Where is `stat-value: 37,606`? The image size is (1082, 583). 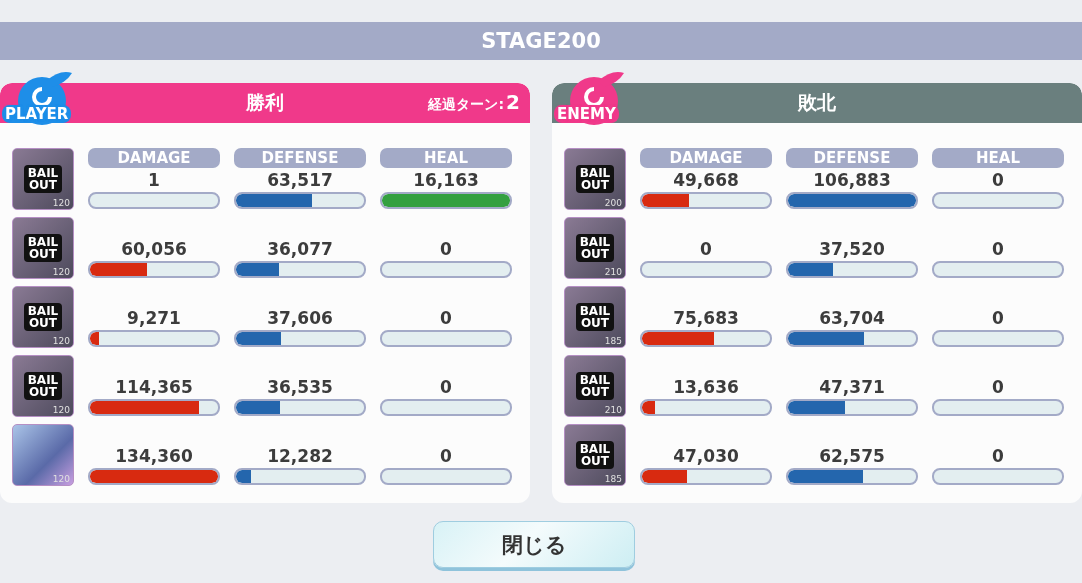
stat-value: 37,606 is located at coordinates (300, 318).